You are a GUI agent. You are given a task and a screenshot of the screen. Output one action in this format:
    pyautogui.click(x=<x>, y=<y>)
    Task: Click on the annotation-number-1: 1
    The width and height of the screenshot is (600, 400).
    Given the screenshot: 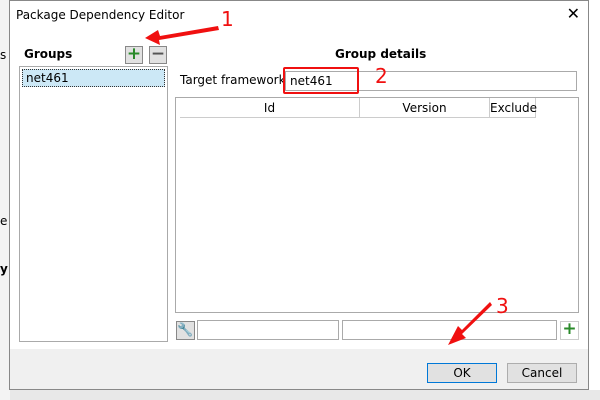 What is the action you would take?
    pyautogui.click(x=227, y=19)
    